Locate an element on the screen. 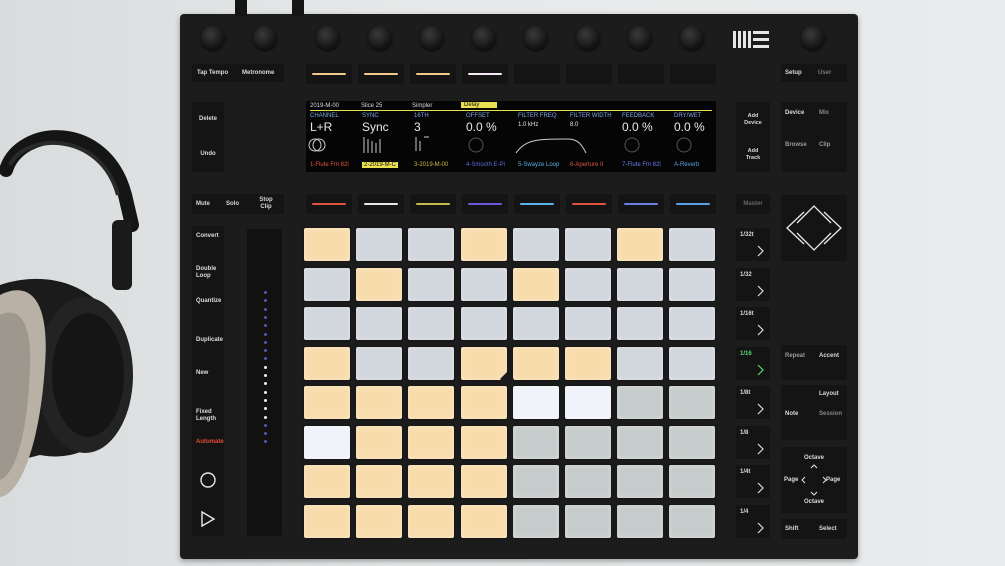 The image size is (1005, 566). accent-button: Accent is located at coordinates (829, 356).